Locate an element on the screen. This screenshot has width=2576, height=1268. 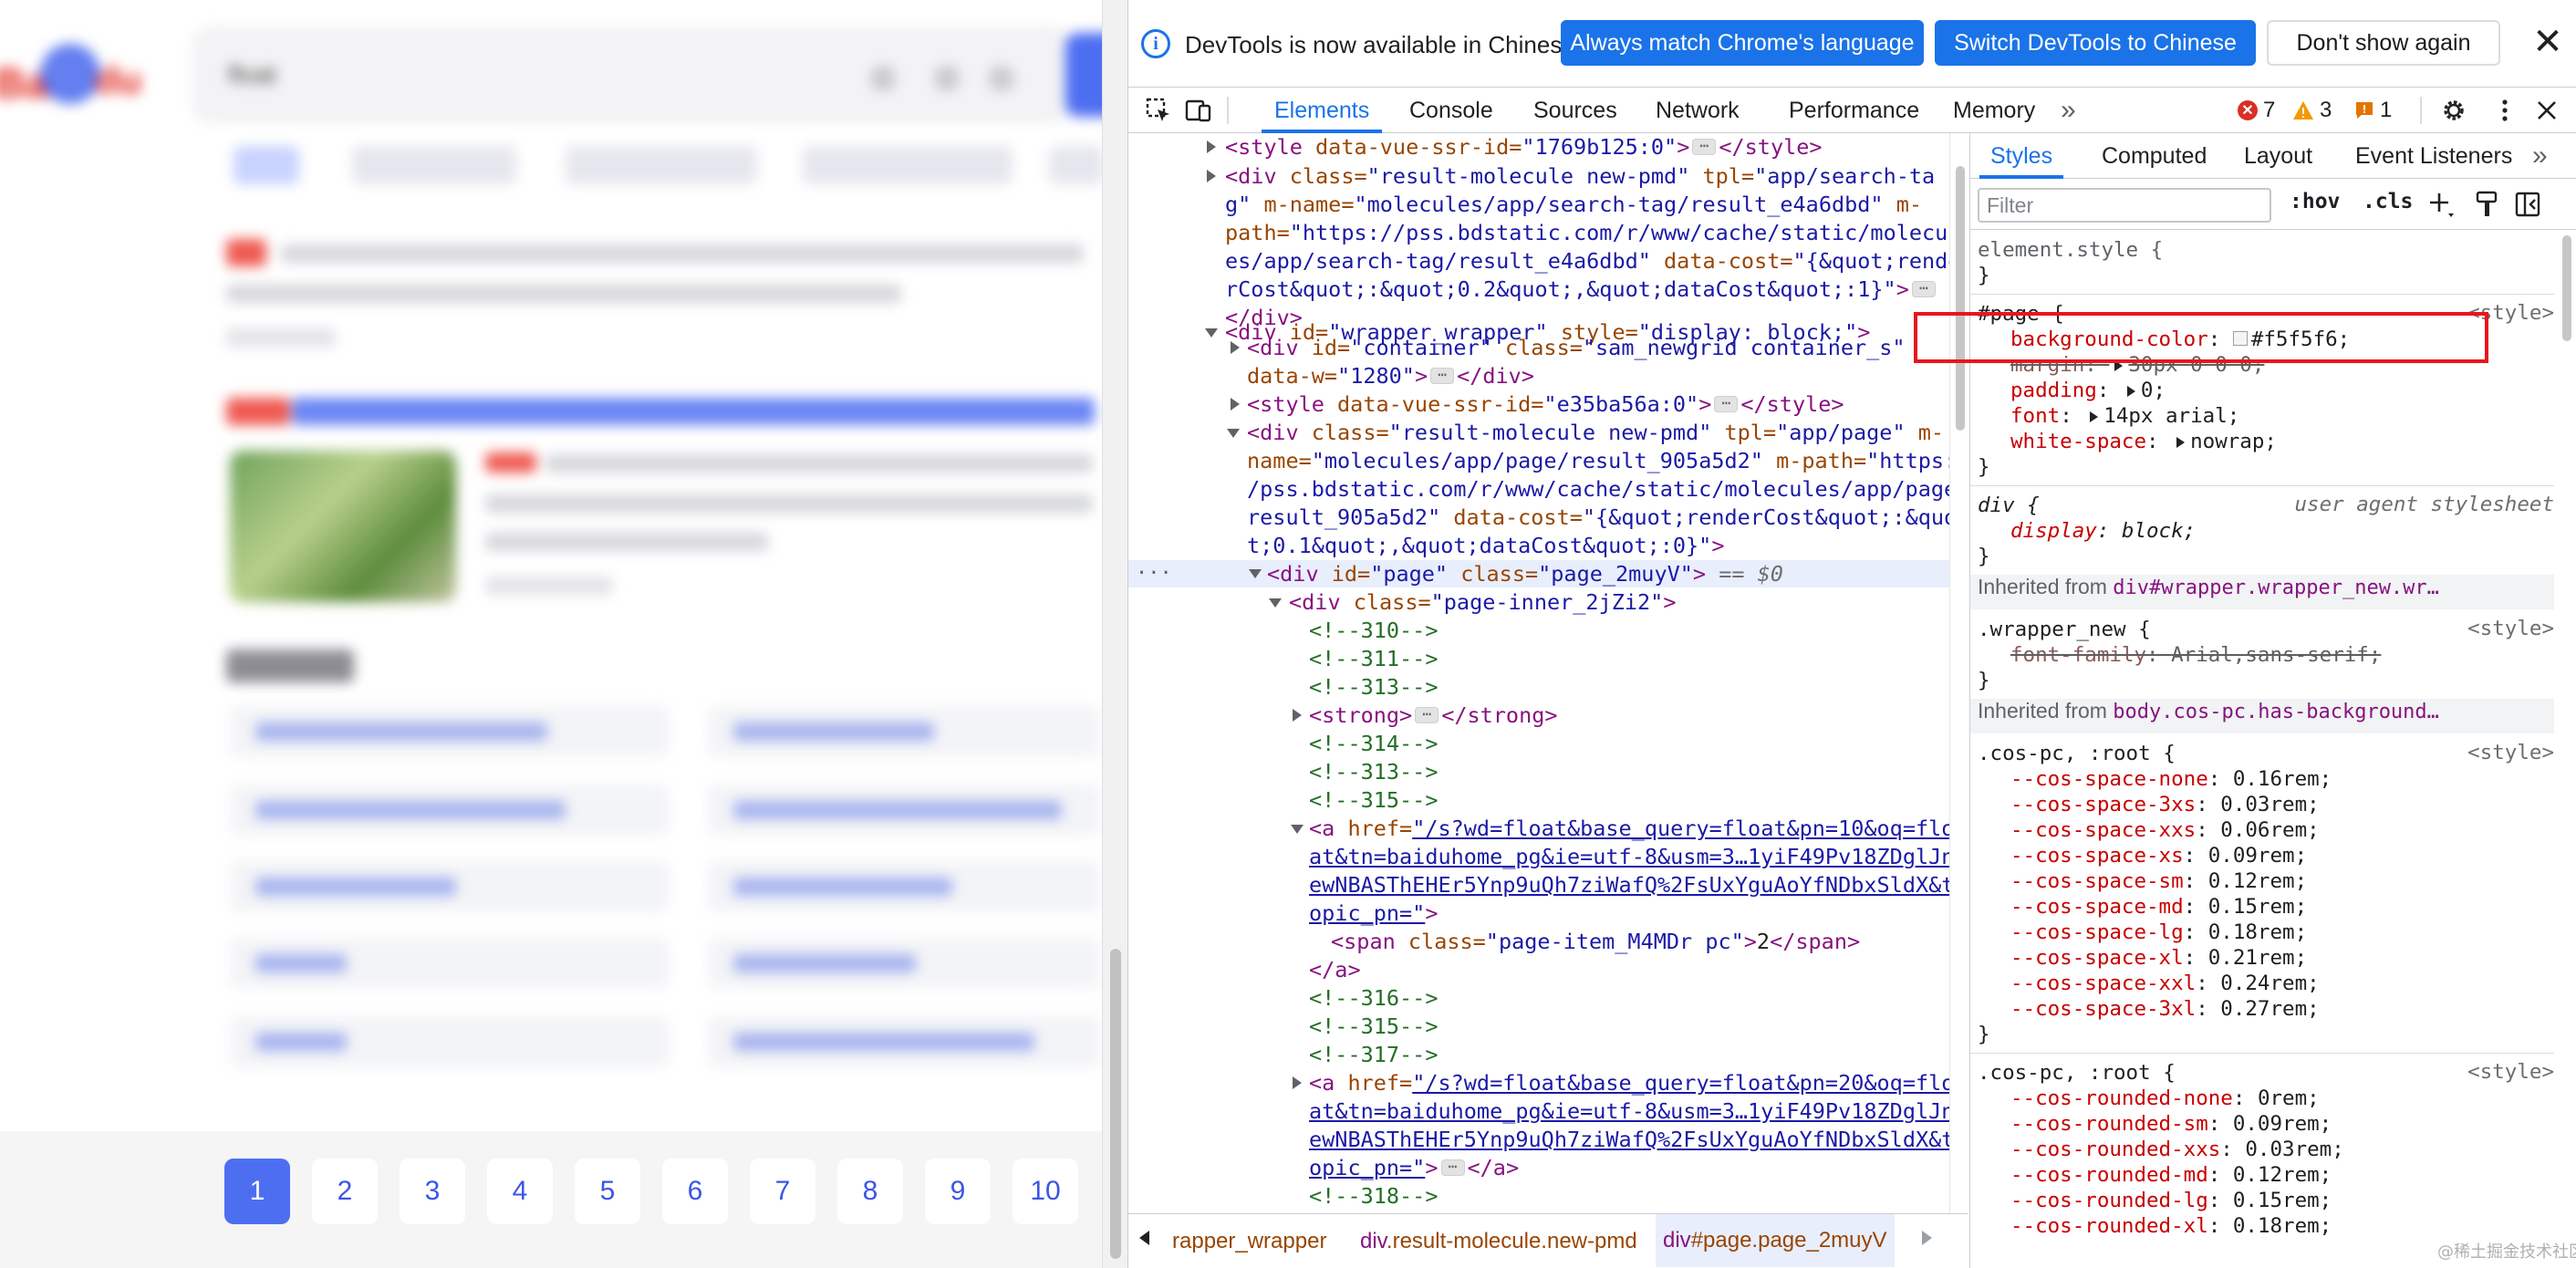
clear-icon is located at coordinates (883, 79).